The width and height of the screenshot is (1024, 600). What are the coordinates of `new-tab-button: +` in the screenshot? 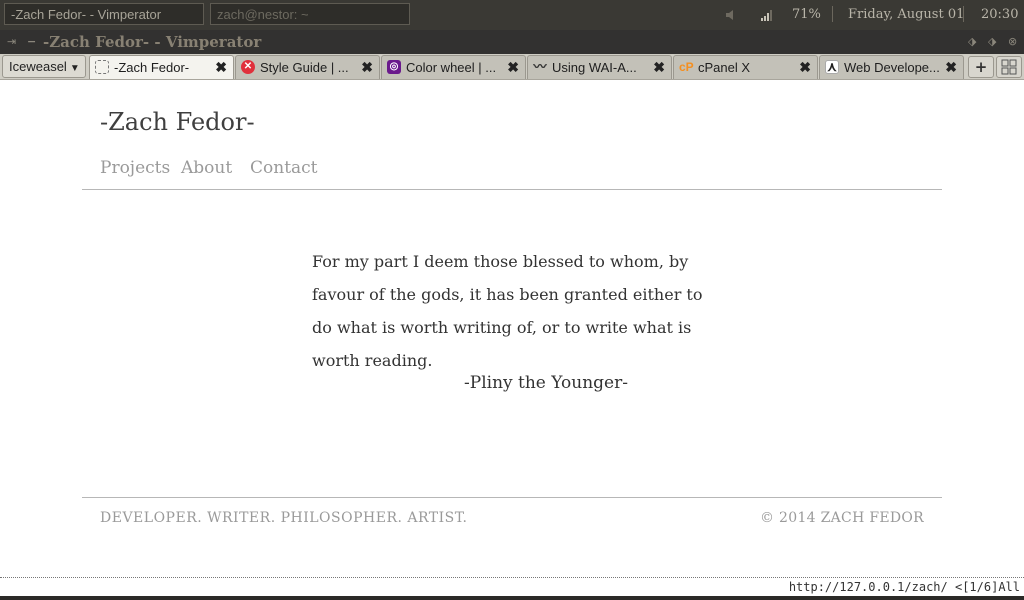 It's located at (981, 67).